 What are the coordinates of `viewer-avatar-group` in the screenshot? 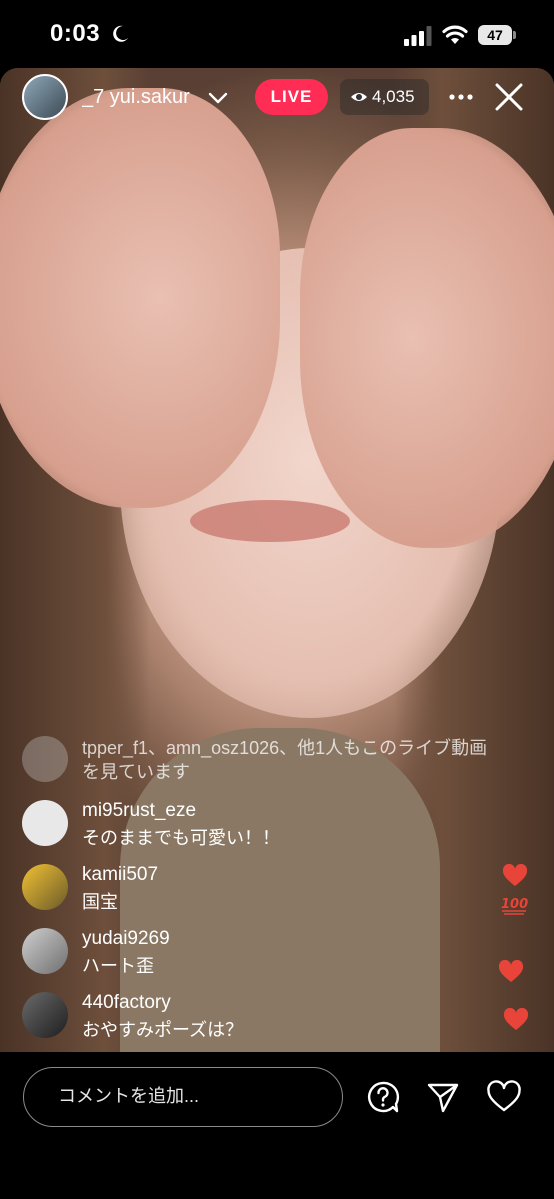 It's located at (45, 759).